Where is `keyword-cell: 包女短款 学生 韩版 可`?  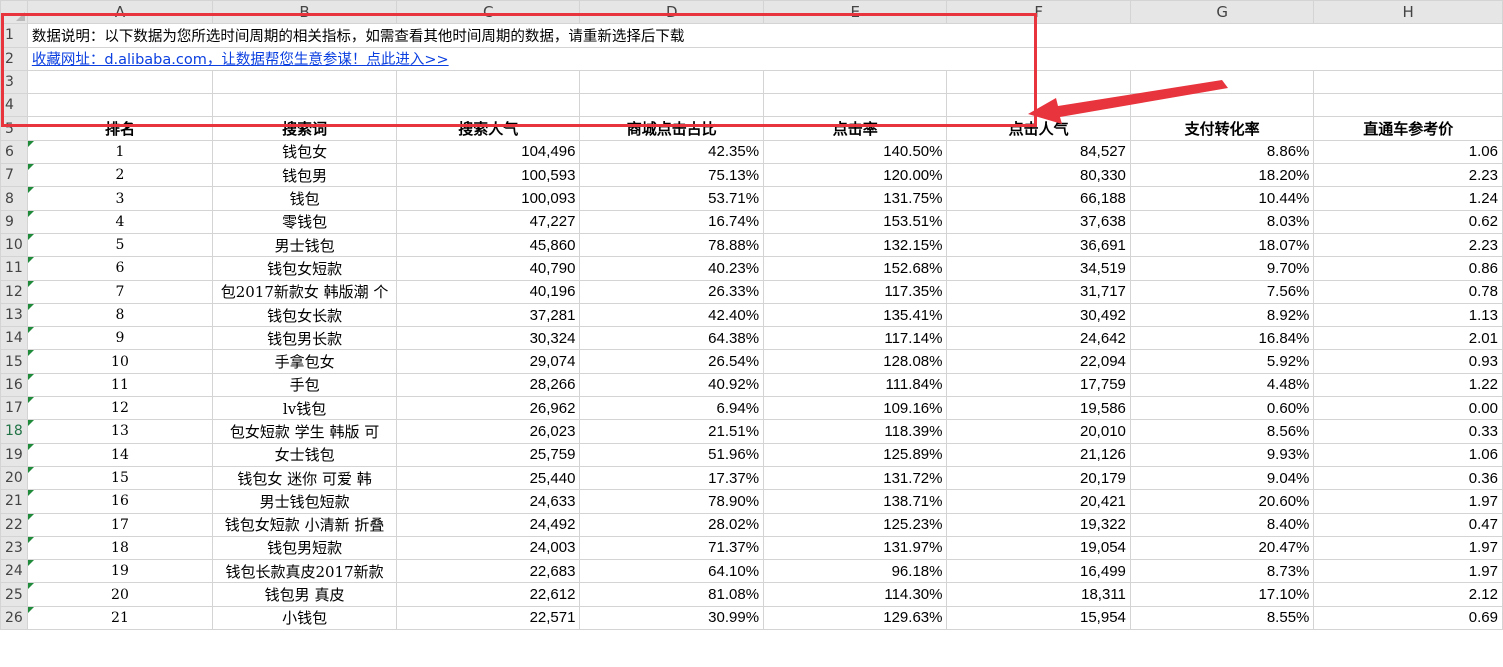 keyword-cell: 包女短款 学生 韩版 可 is located at coordinates (305, 431).